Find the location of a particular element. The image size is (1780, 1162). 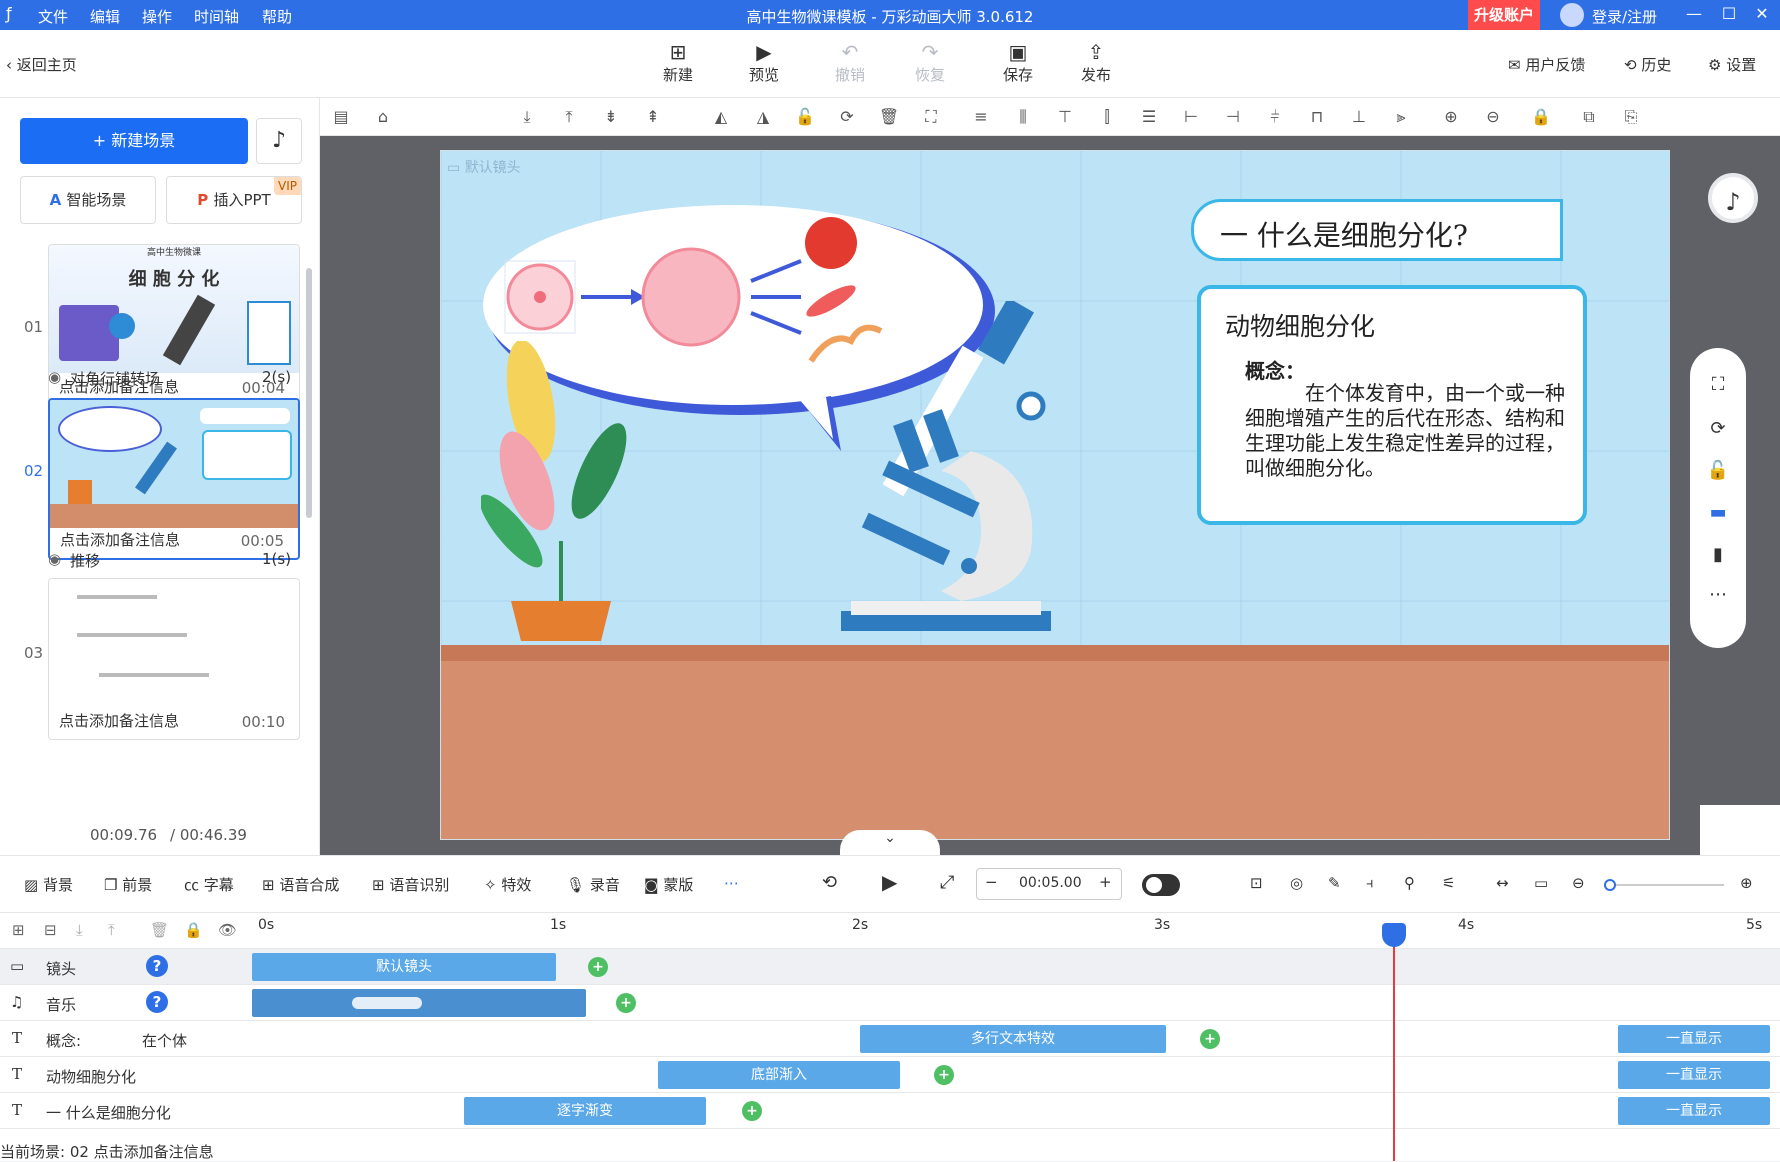

history-link: ⟲ 历史 is located at coordinates (1647, 64).